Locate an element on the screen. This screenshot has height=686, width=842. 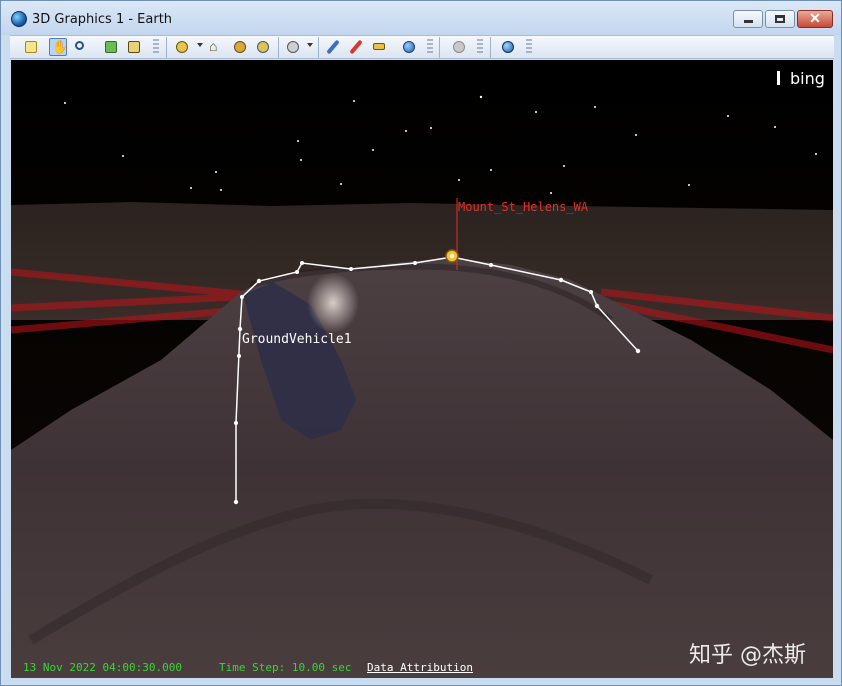
orbit-view-icon is located at coordinates (293, 47).